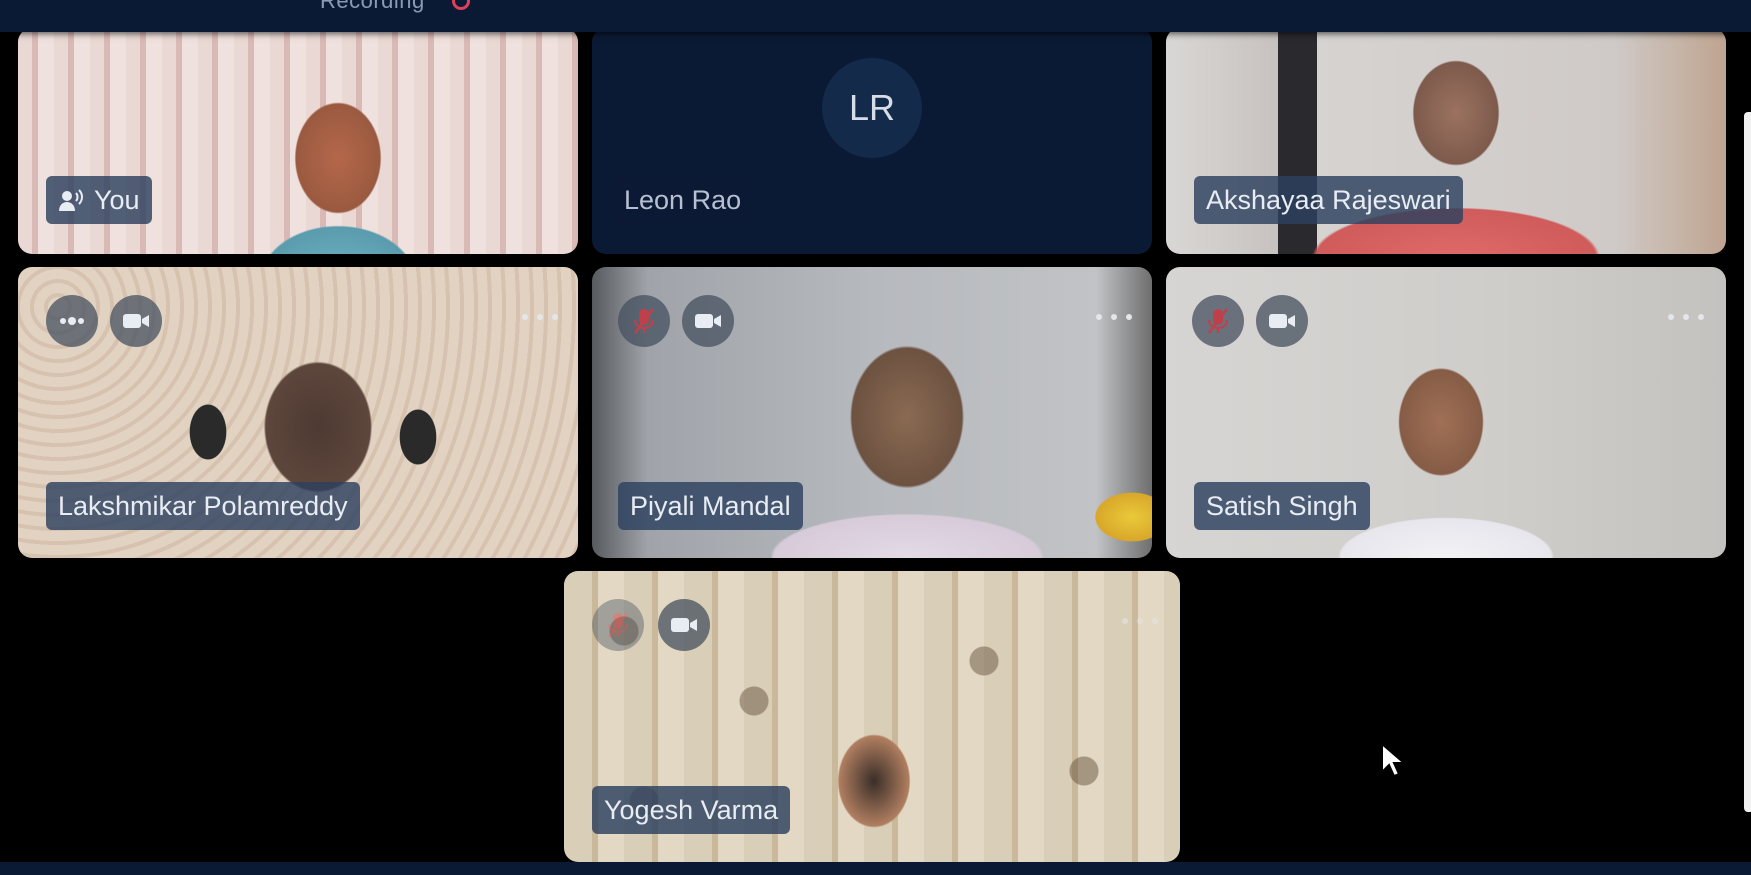 The image size is (1751, 875). I want to click on recording-label: Recording, so click(372, 6).